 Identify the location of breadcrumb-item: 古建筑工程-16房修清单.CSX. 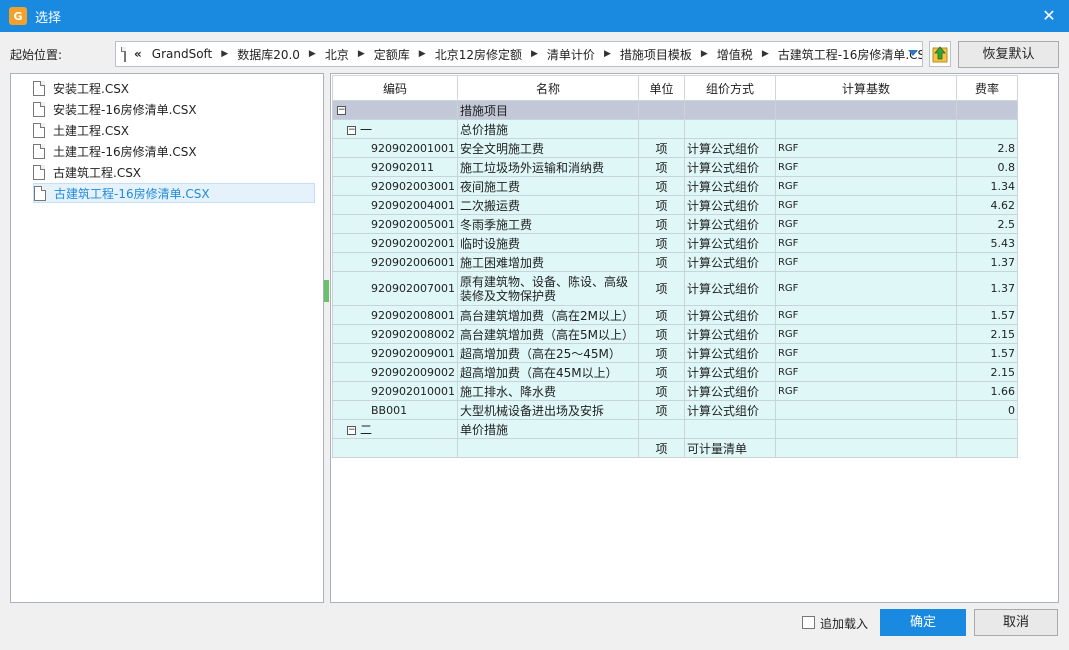
(850, 54).